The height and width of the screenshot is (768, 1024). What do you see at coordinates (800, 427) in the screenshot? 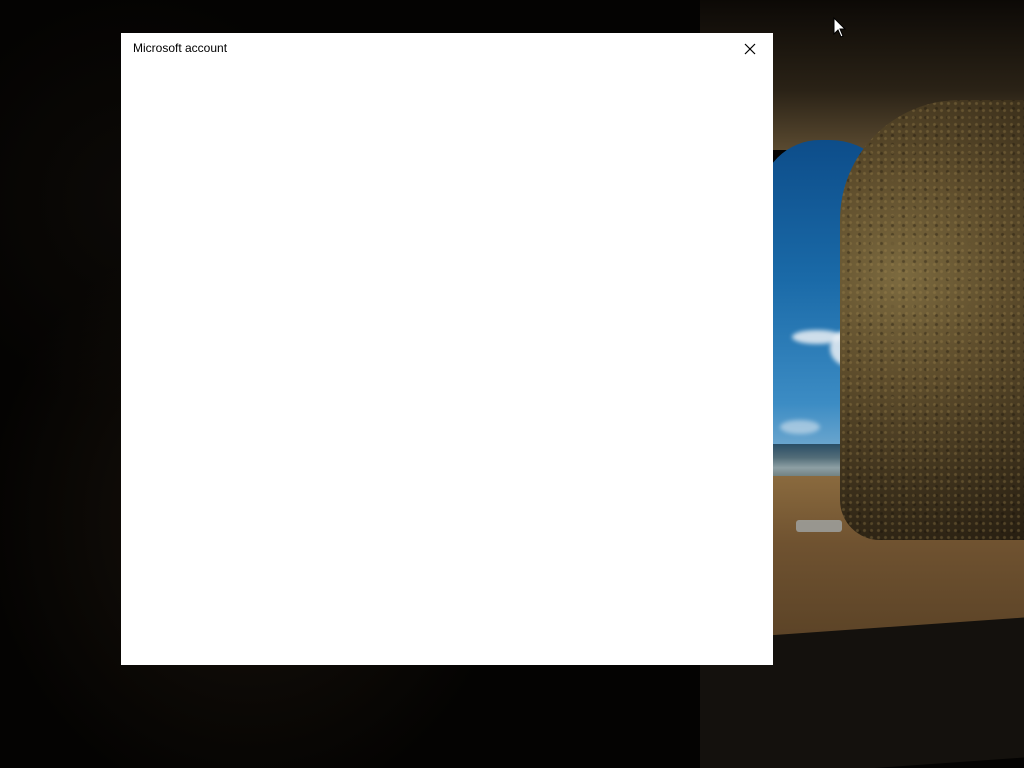
I see `wallpaper-cloud` at bounding box center [800, 427].